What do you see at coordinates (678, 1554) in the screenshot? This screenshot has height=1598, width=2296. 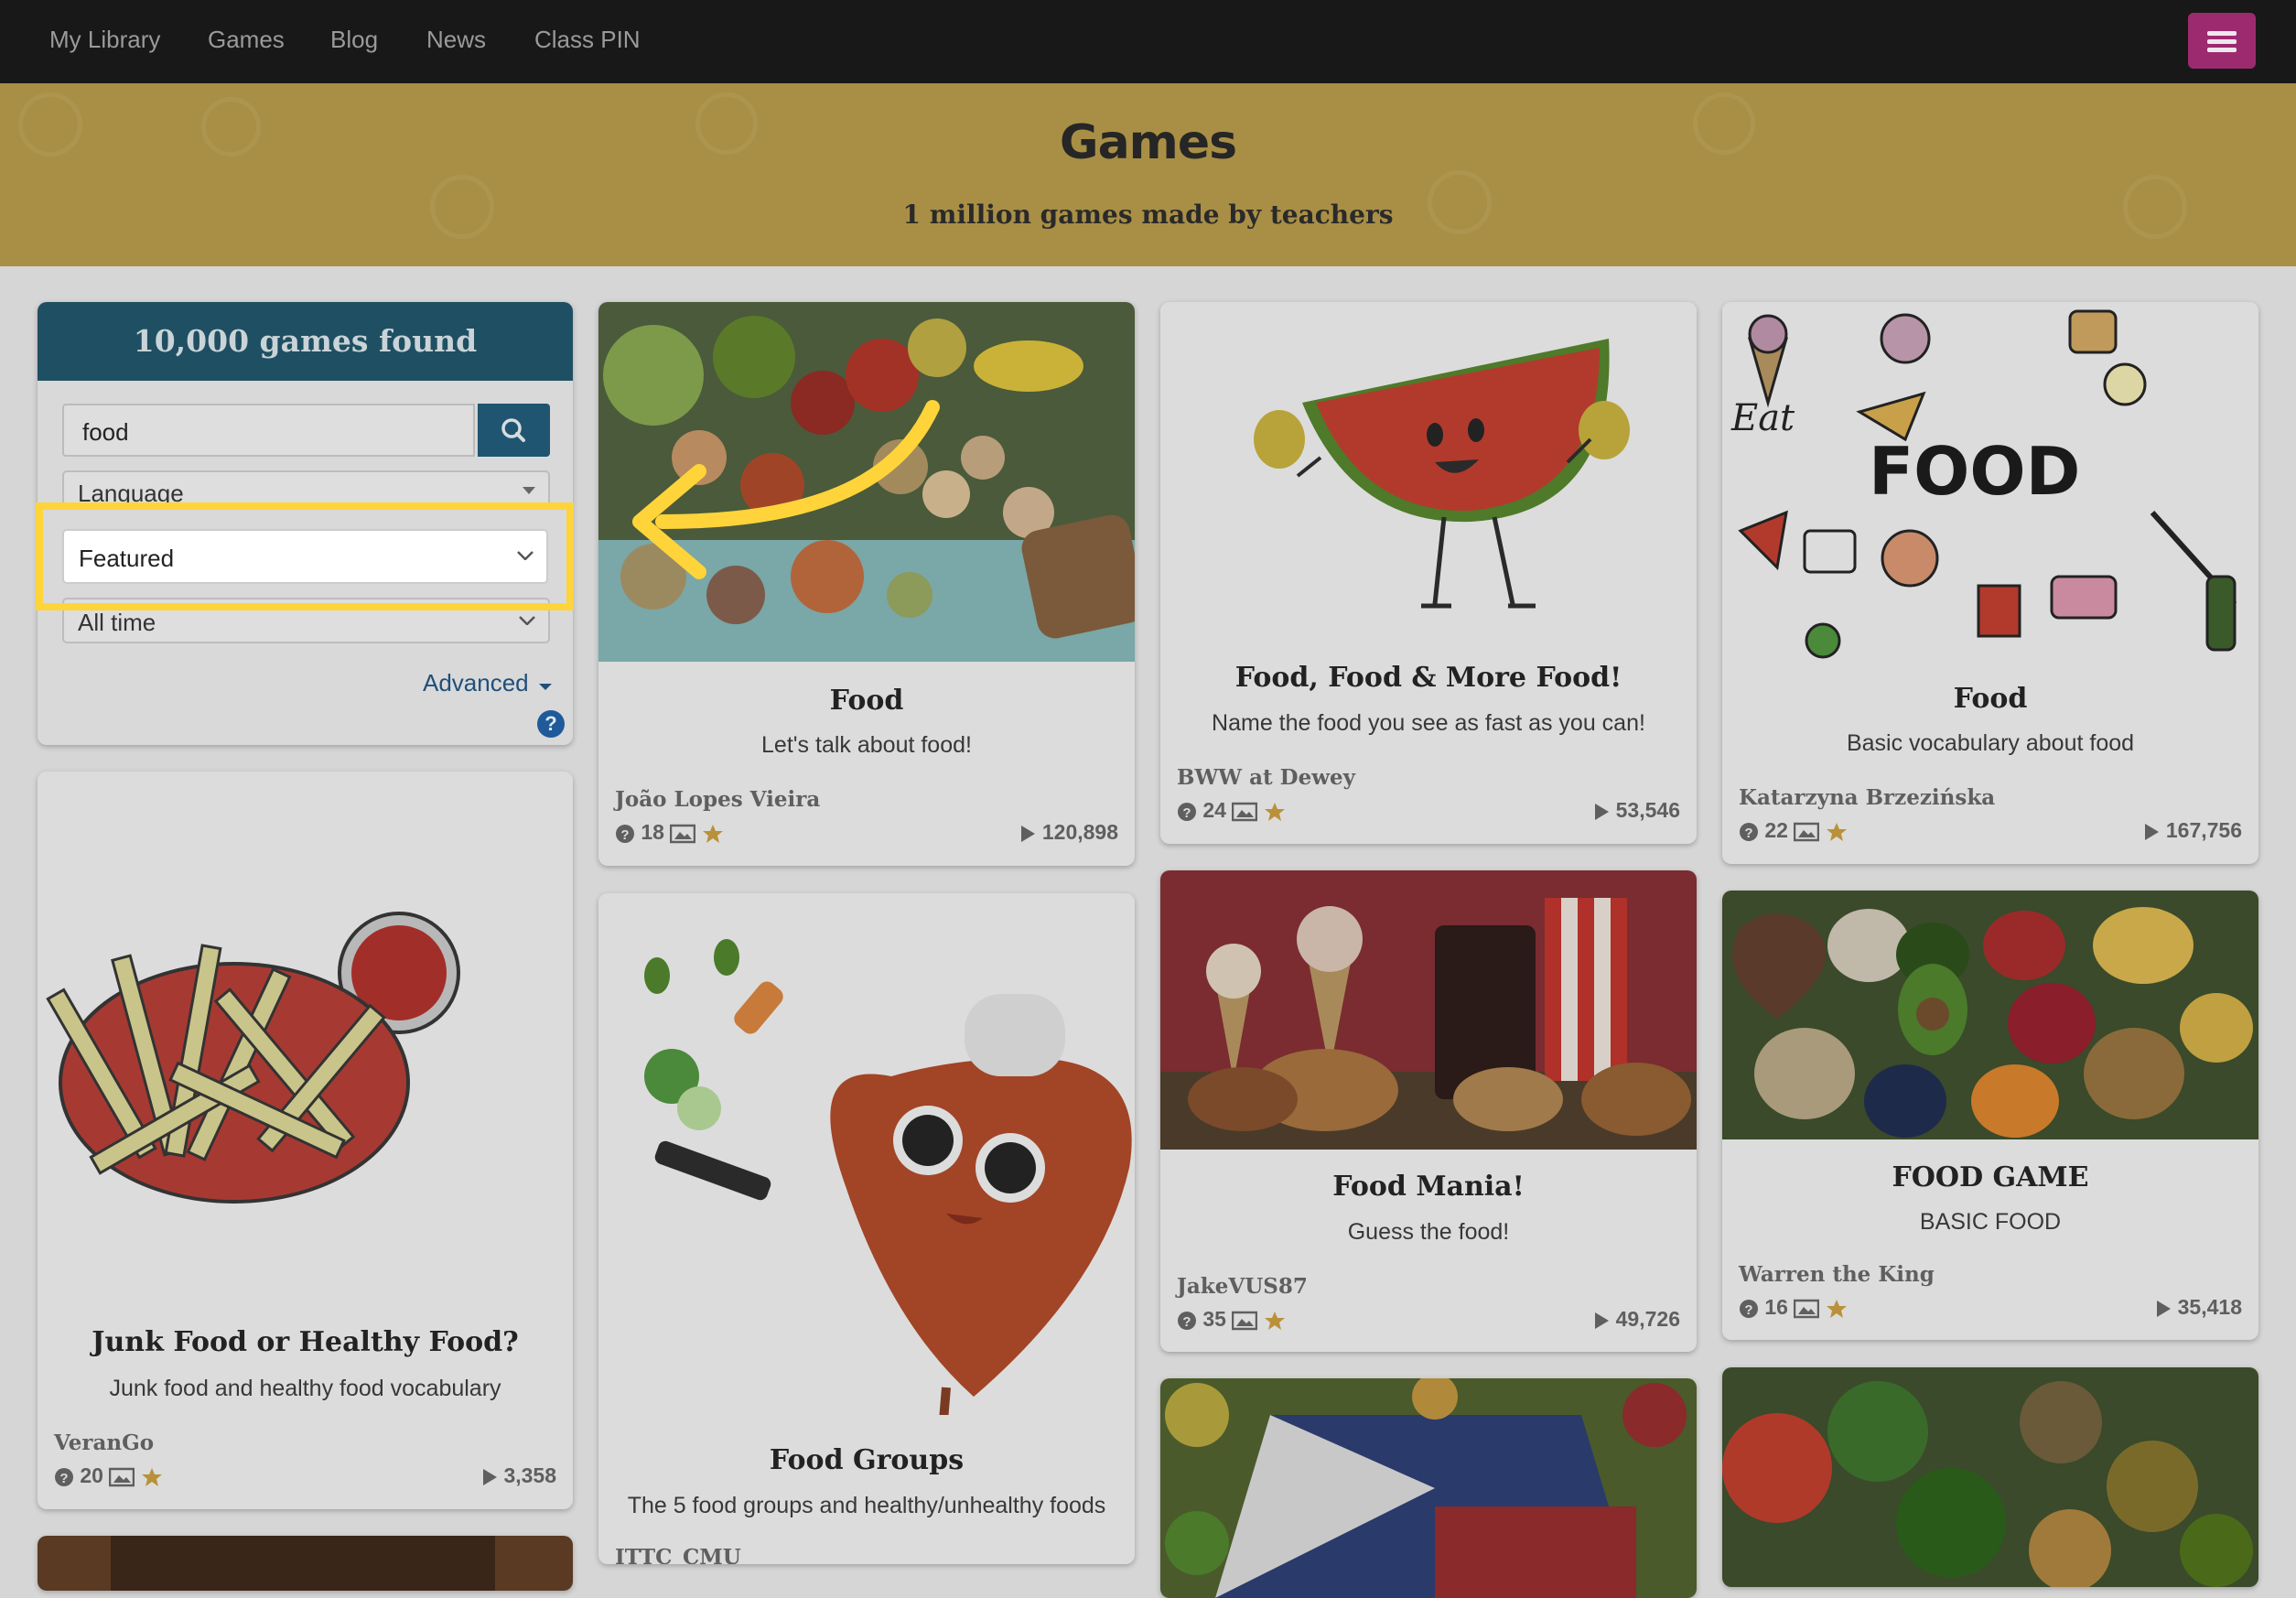 I see `card-author: ITTC_CMU` at bounding box center [678, 1554].